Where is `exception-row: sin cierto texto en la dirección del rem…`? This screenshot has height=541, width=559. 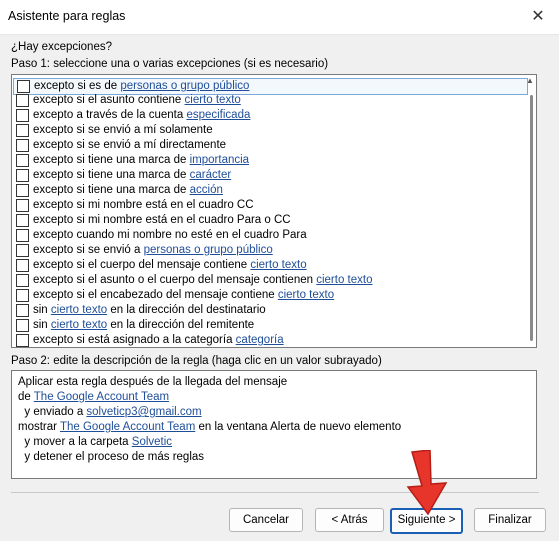
exception-row: sin cierto texto en la dirección del rem… is located at coordinates (268, 325).